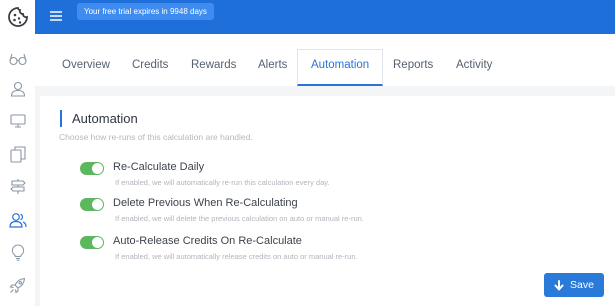 The height and width of the screenshot is (306, 615). I want to click on section-title: Automation, so click(105, 118).